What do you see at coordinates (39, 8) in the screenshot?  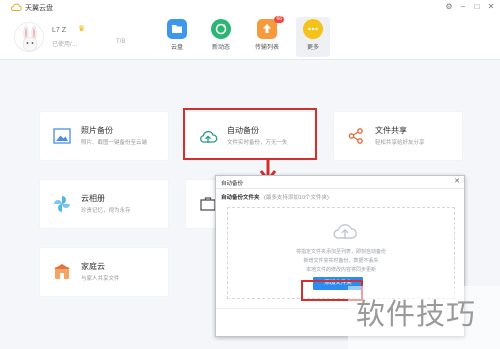 I see `app-title: 天翼云盘` at bounding box center [39, 8].